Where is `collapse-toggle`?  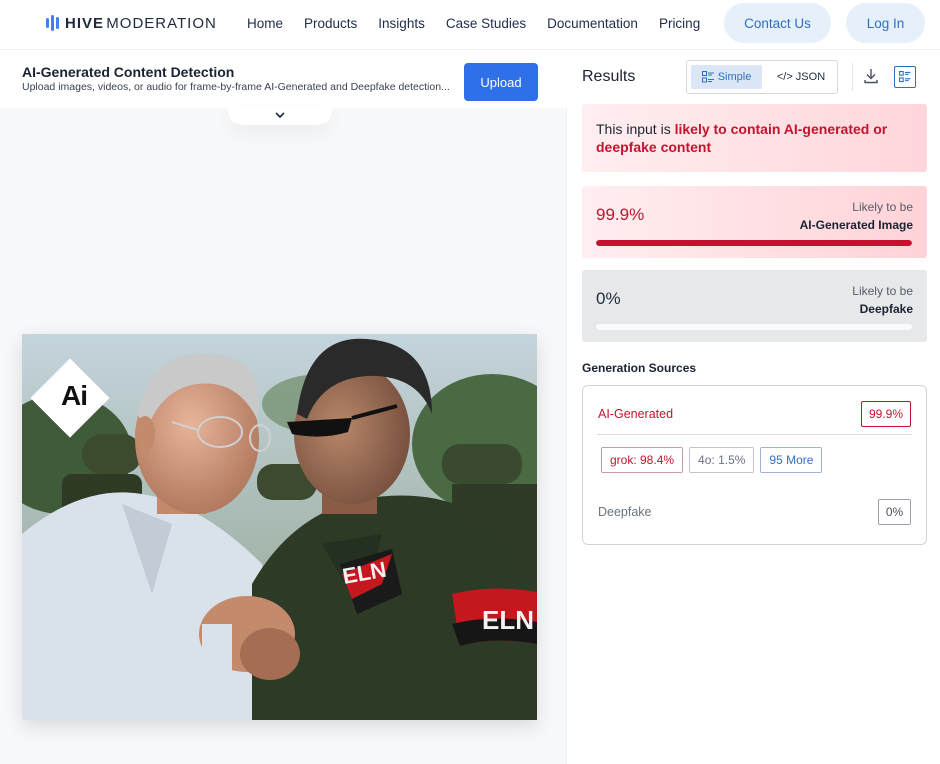
collapse-toggle is located at coordinates (280, 116).